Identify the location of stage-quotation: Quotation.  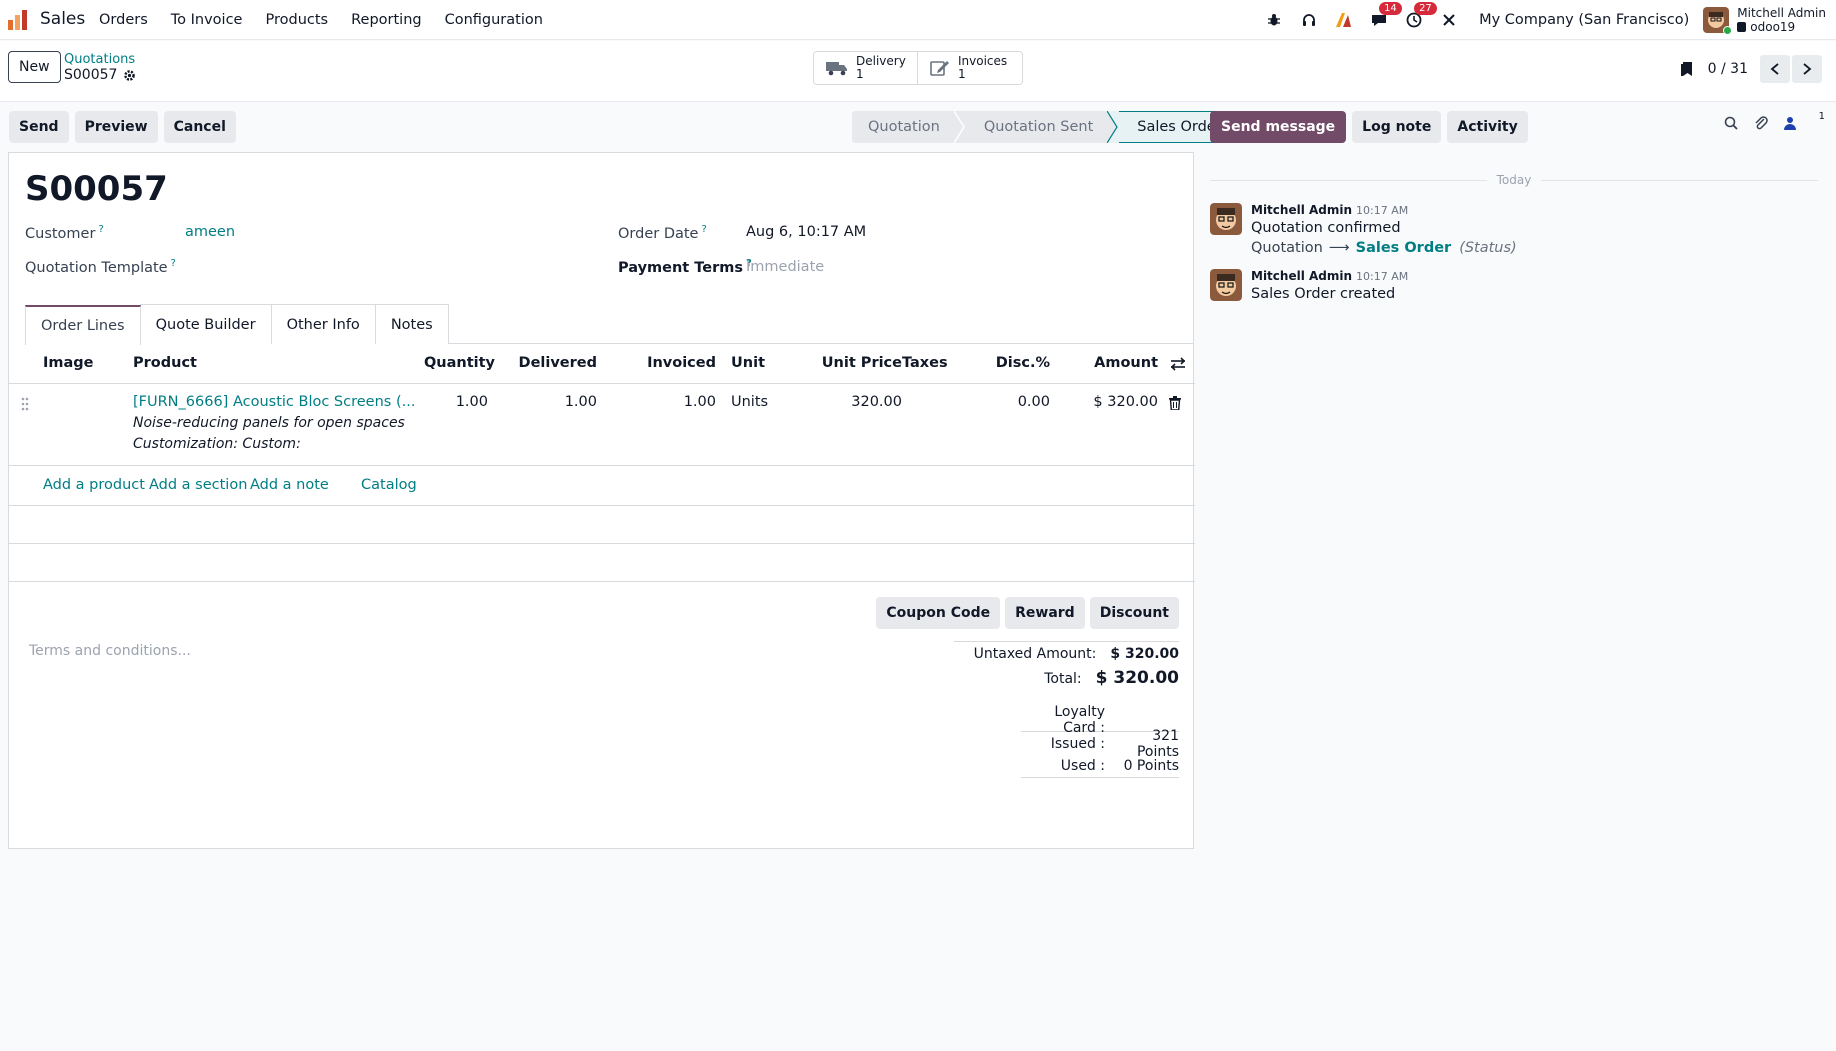
(903, 127).